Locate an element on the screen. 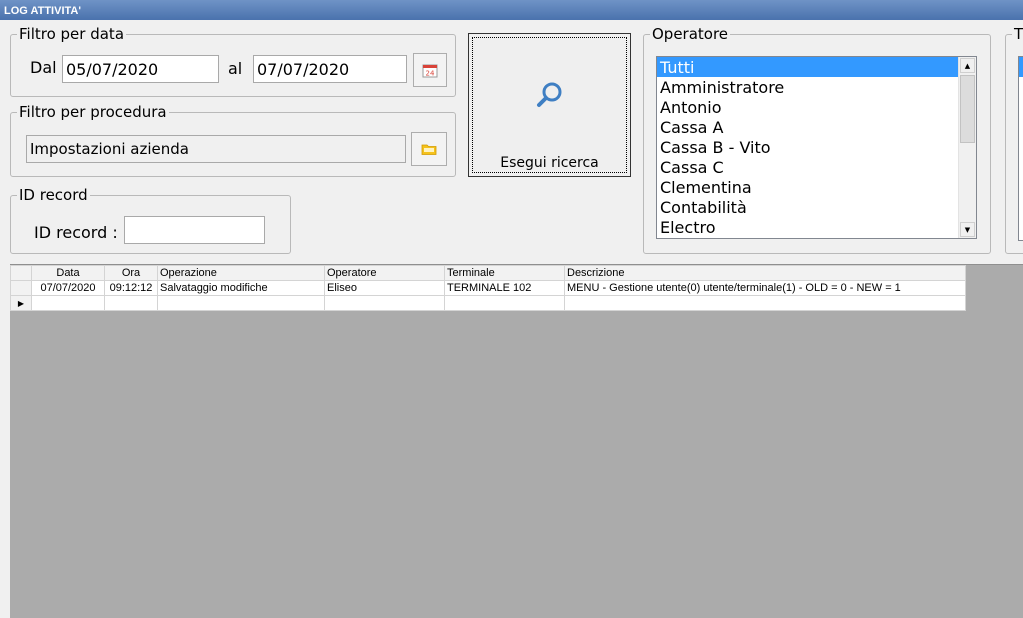 The height and width of the screenshot is (618, 1023). terminal-listbox is located at coordinates (1020, 148).